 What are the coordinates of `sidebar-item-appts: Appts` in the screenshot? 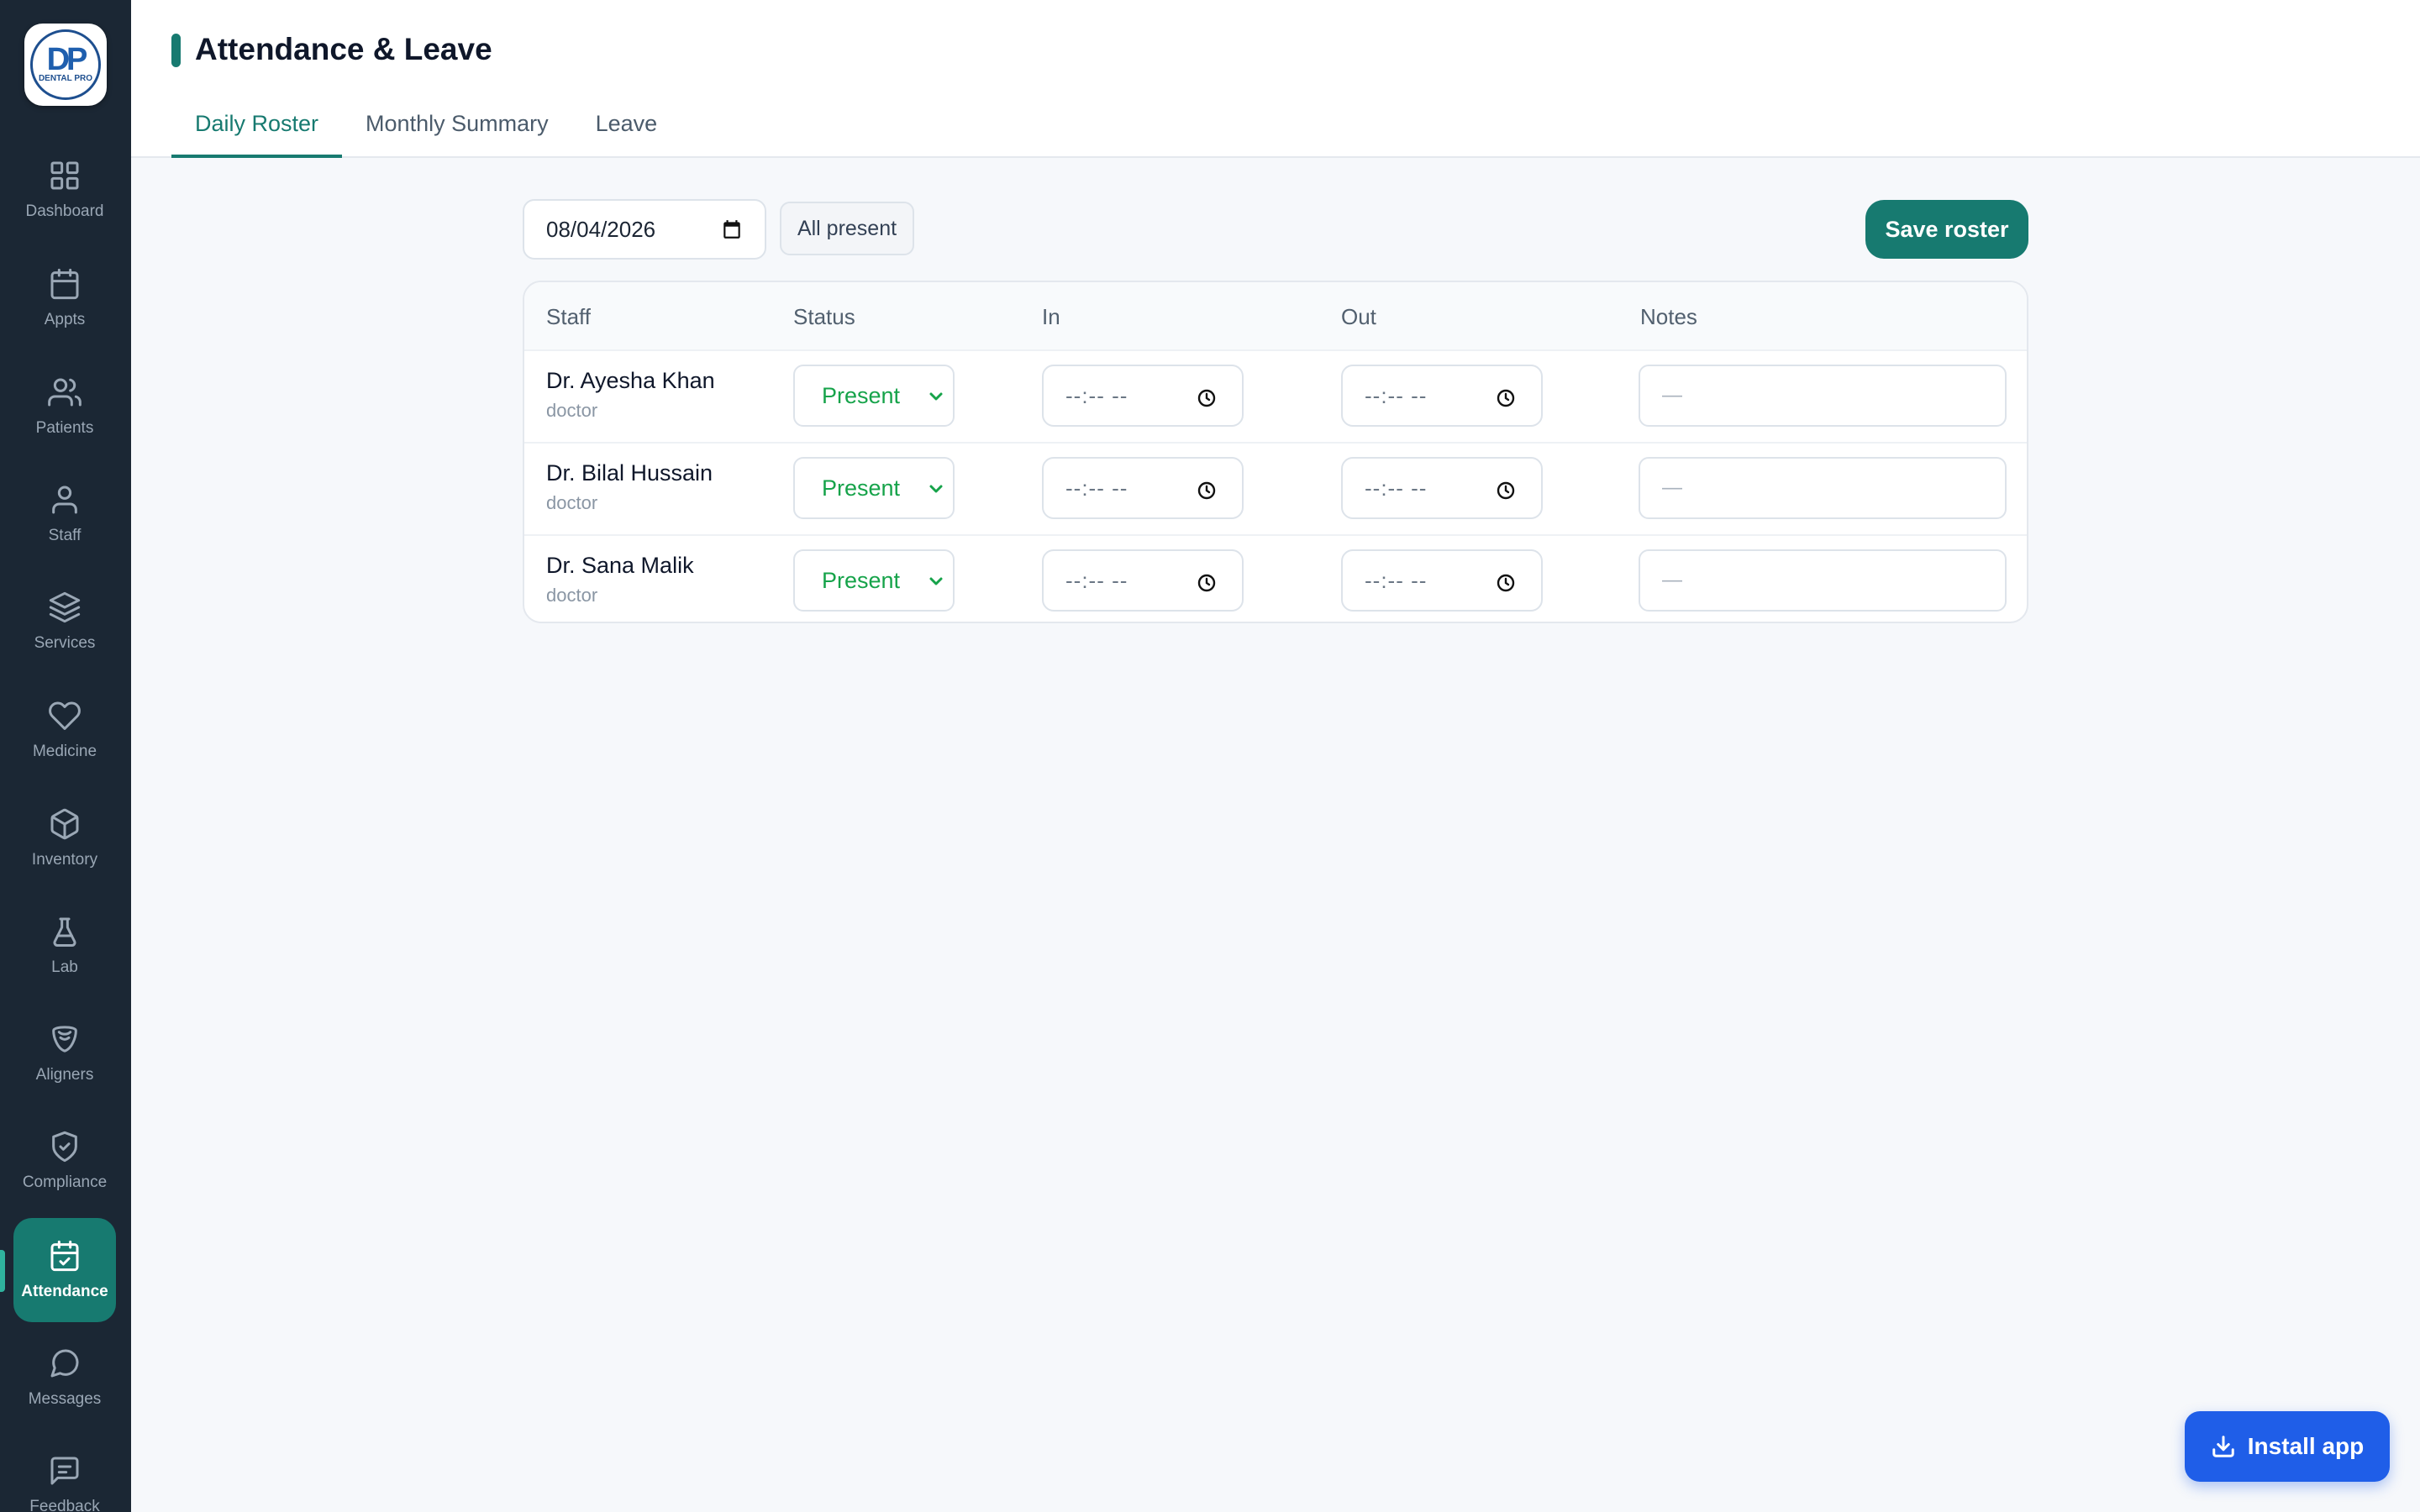 It's located at (64, 298).